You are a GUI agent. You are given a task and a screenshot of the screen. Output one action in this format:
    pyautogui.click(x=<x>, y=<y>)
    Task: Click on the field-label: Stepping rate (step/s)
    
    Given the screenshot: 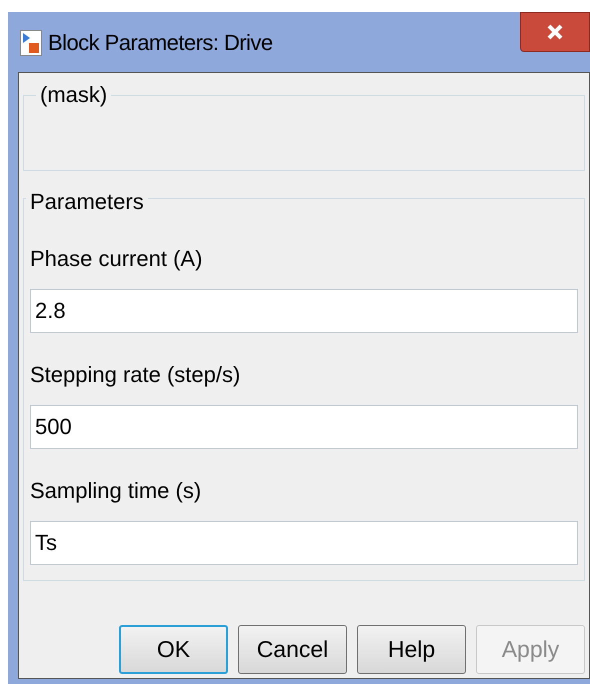 What is the action you would take?
    pyautogui.click(x=136, y=374)
    